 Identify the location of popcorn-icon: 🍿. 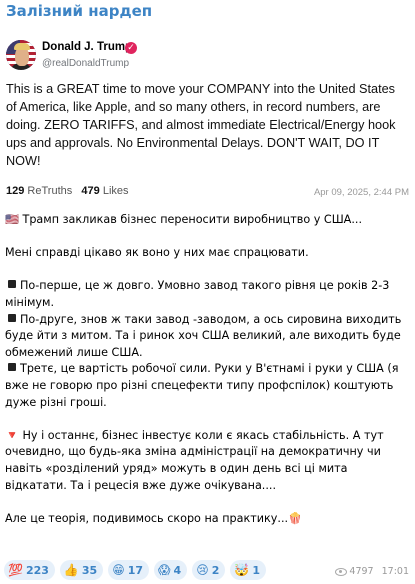
(295, 518).